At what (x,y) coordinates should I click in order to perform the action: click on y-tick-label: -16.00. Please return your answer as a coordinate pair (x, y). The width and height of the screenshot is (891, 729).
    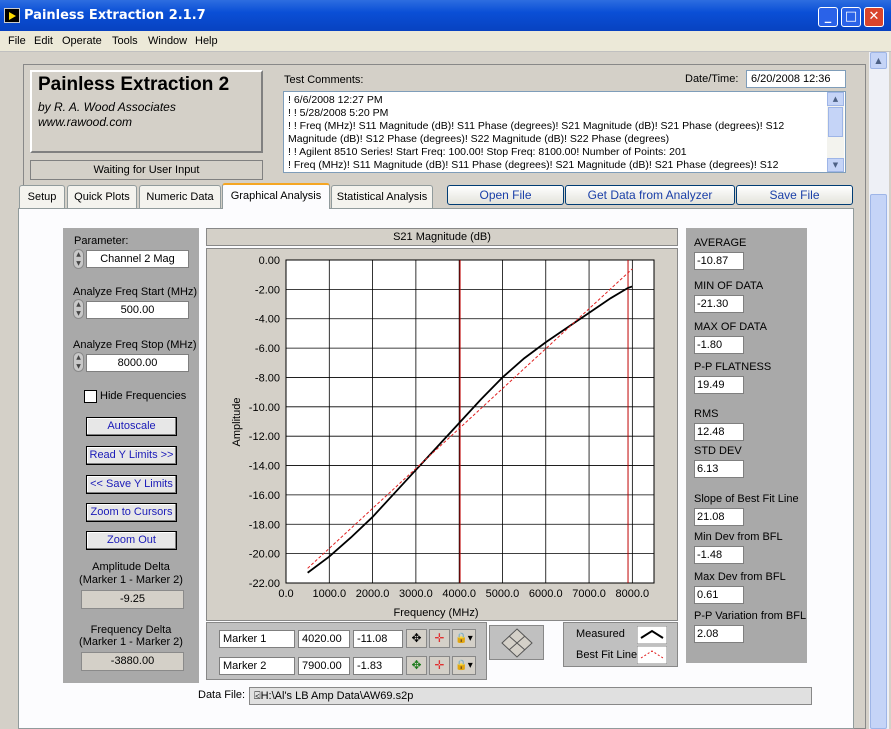
    Looking at the image, I should click on (264, 496).